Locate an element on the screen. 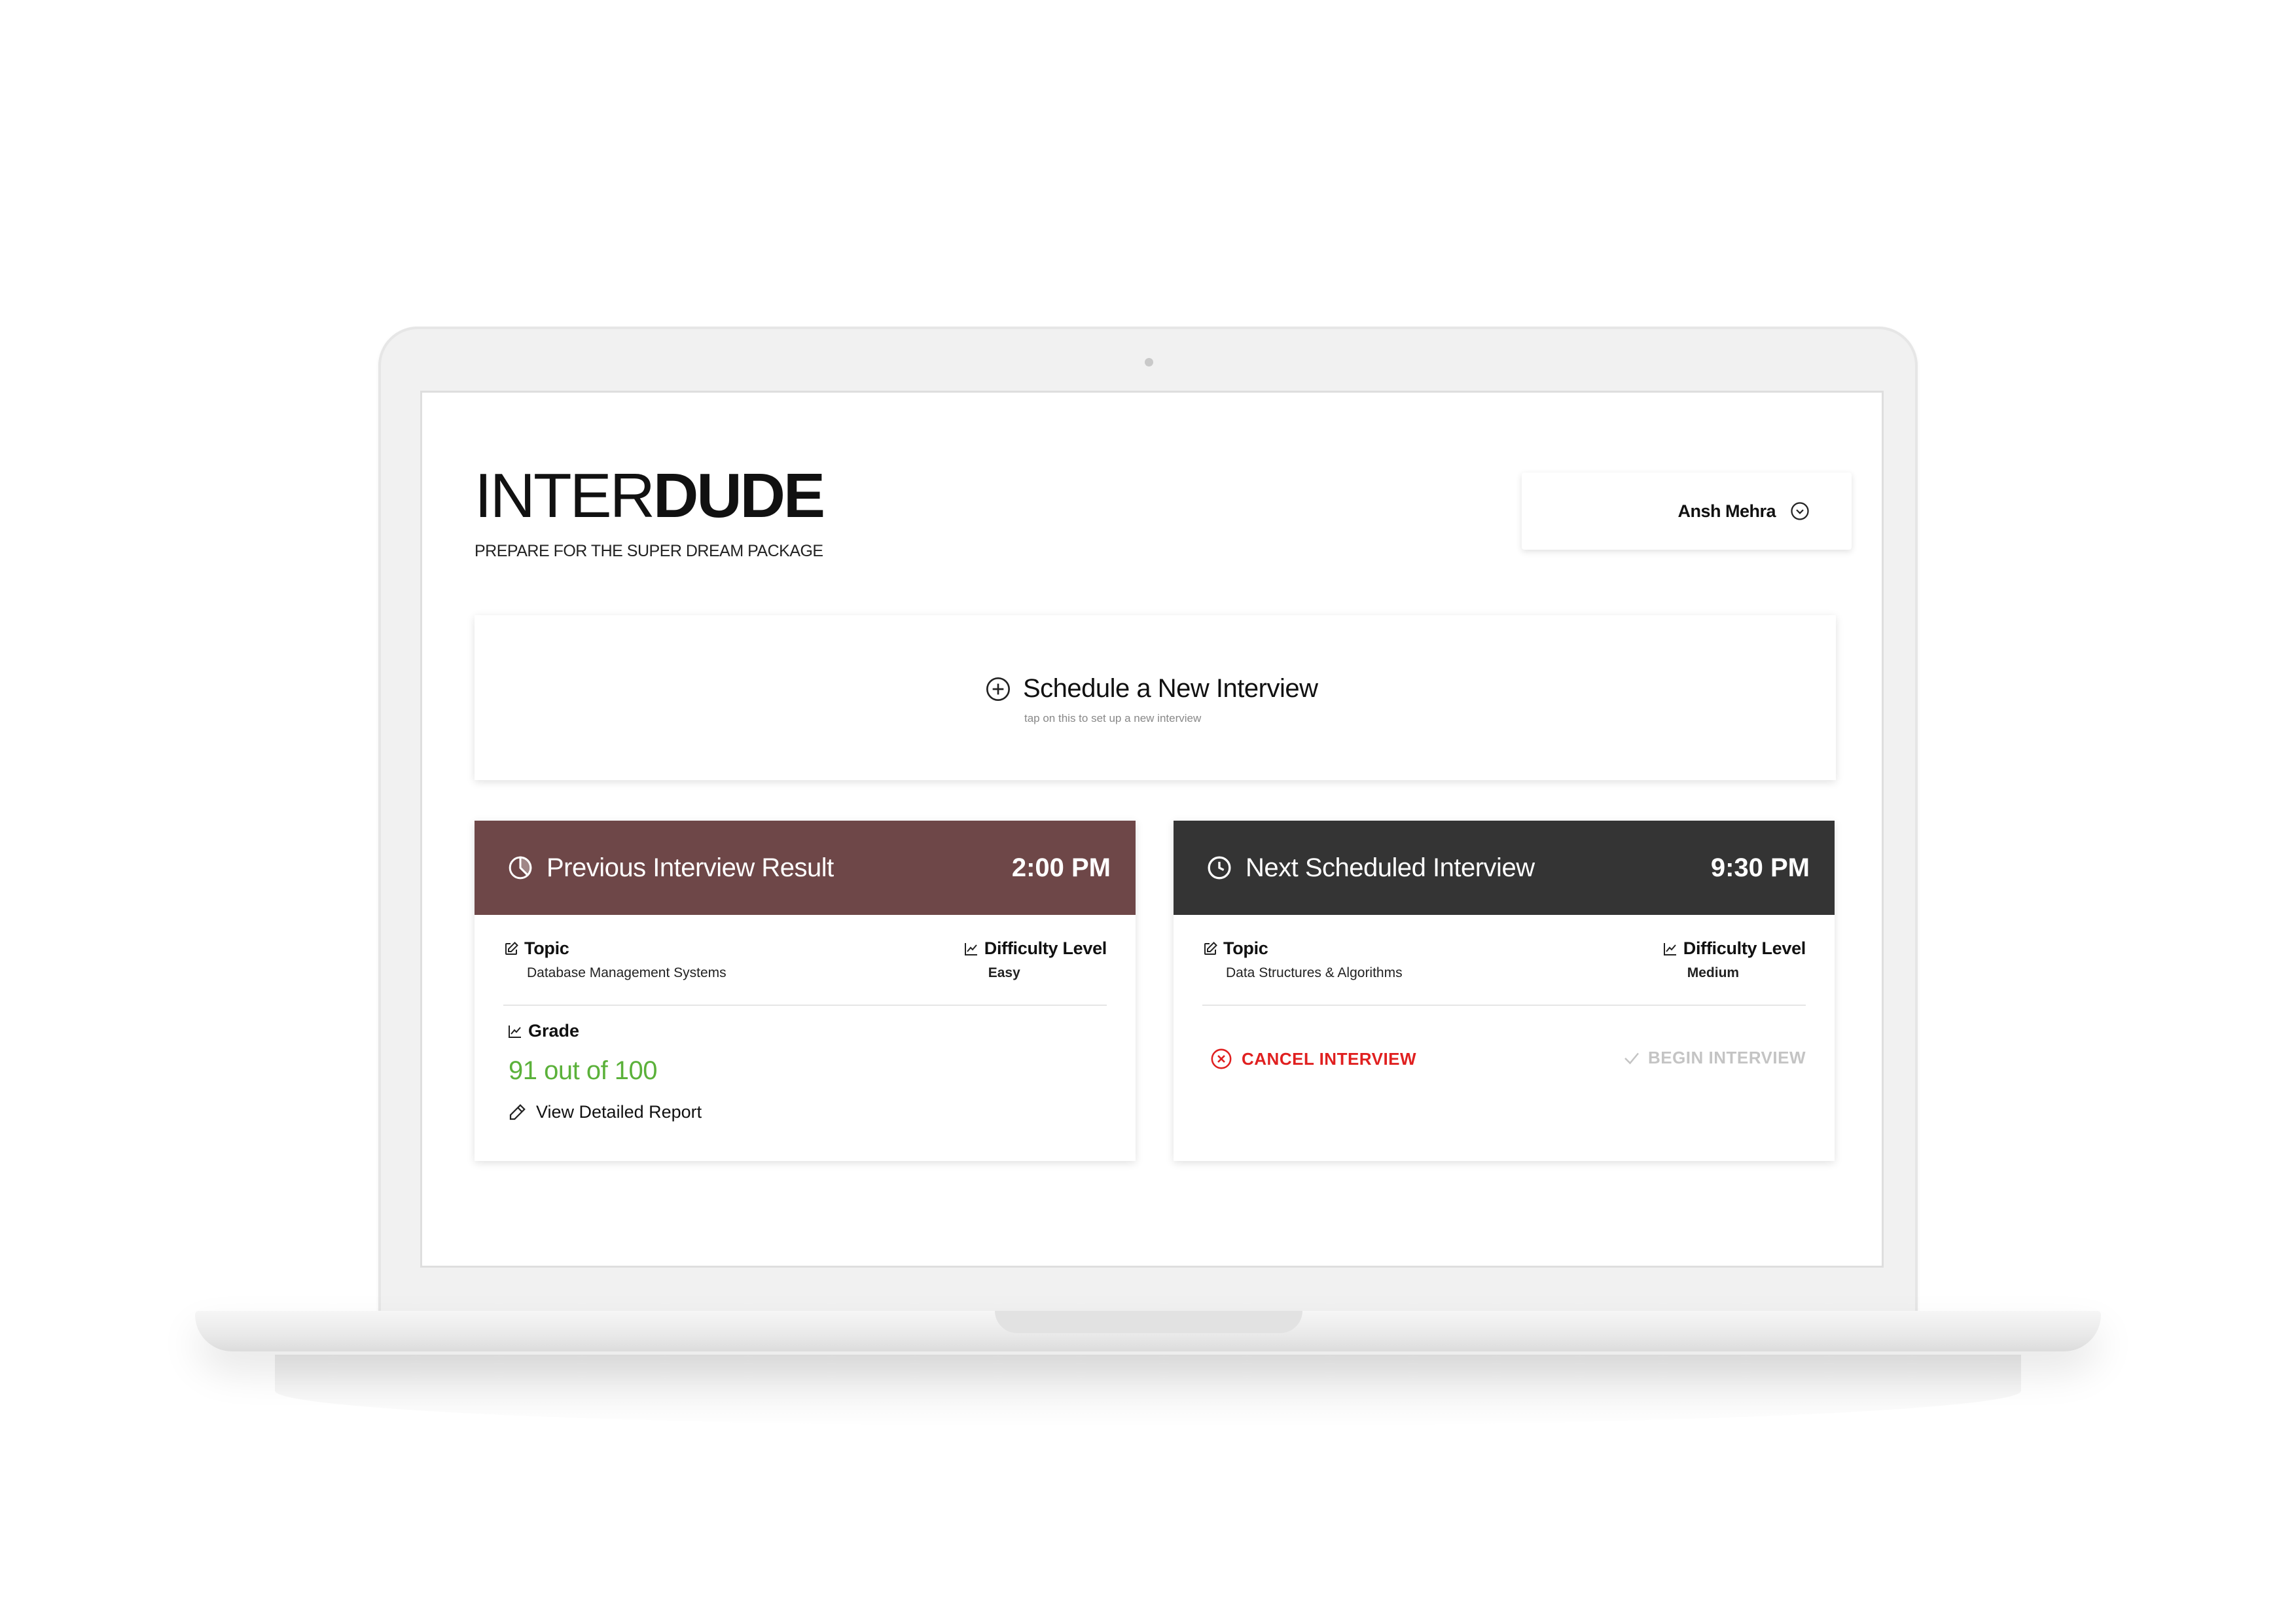 This screenshot has width=2296, height=1623. next-card-title: Next Scheduled Interview is located at coordinates (1478, 868).